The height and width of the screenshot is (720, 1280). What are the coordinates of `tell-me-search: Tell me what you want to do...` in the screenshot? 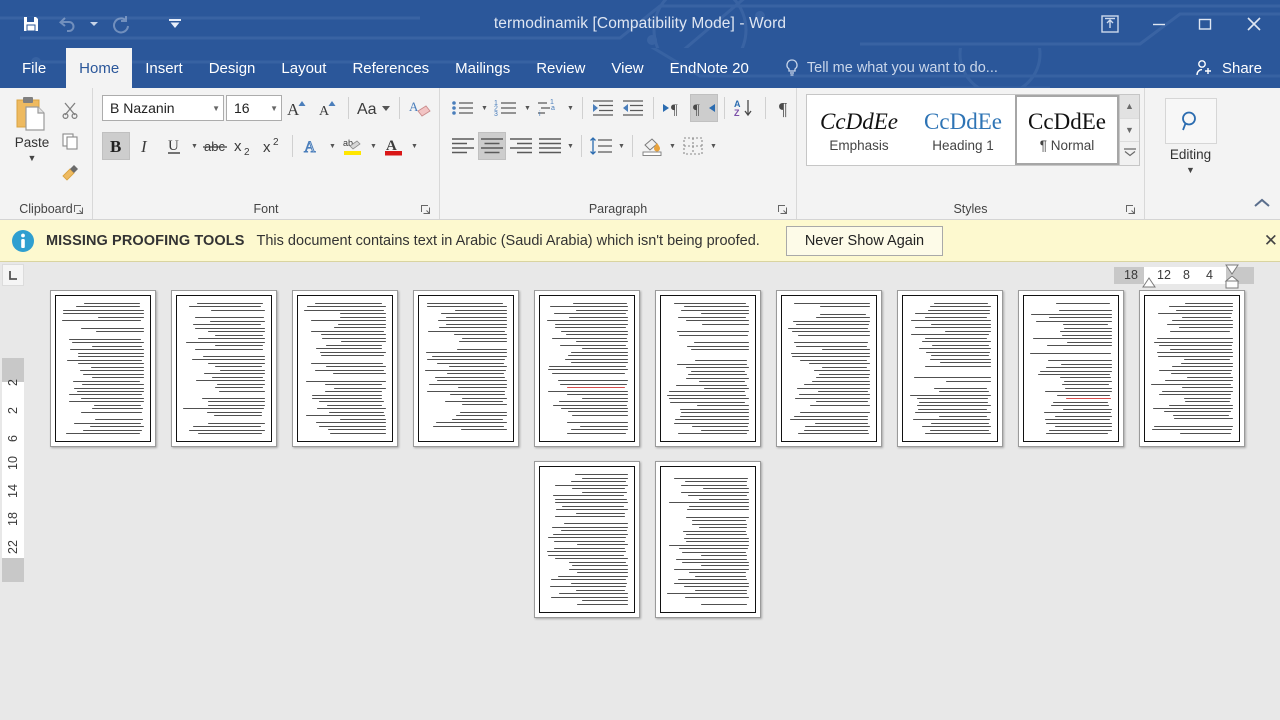 It's located at (891, 68).